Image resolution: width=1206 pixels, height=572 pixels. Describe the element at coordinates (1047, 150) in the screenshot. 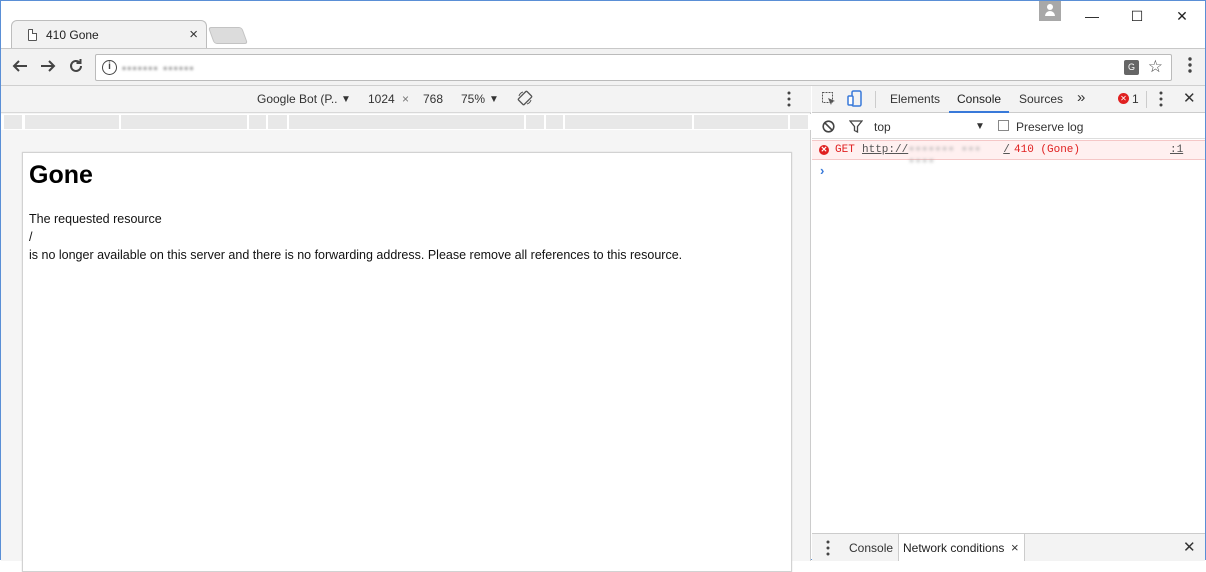

I see `error-status: 410 (Gone)` at that location.